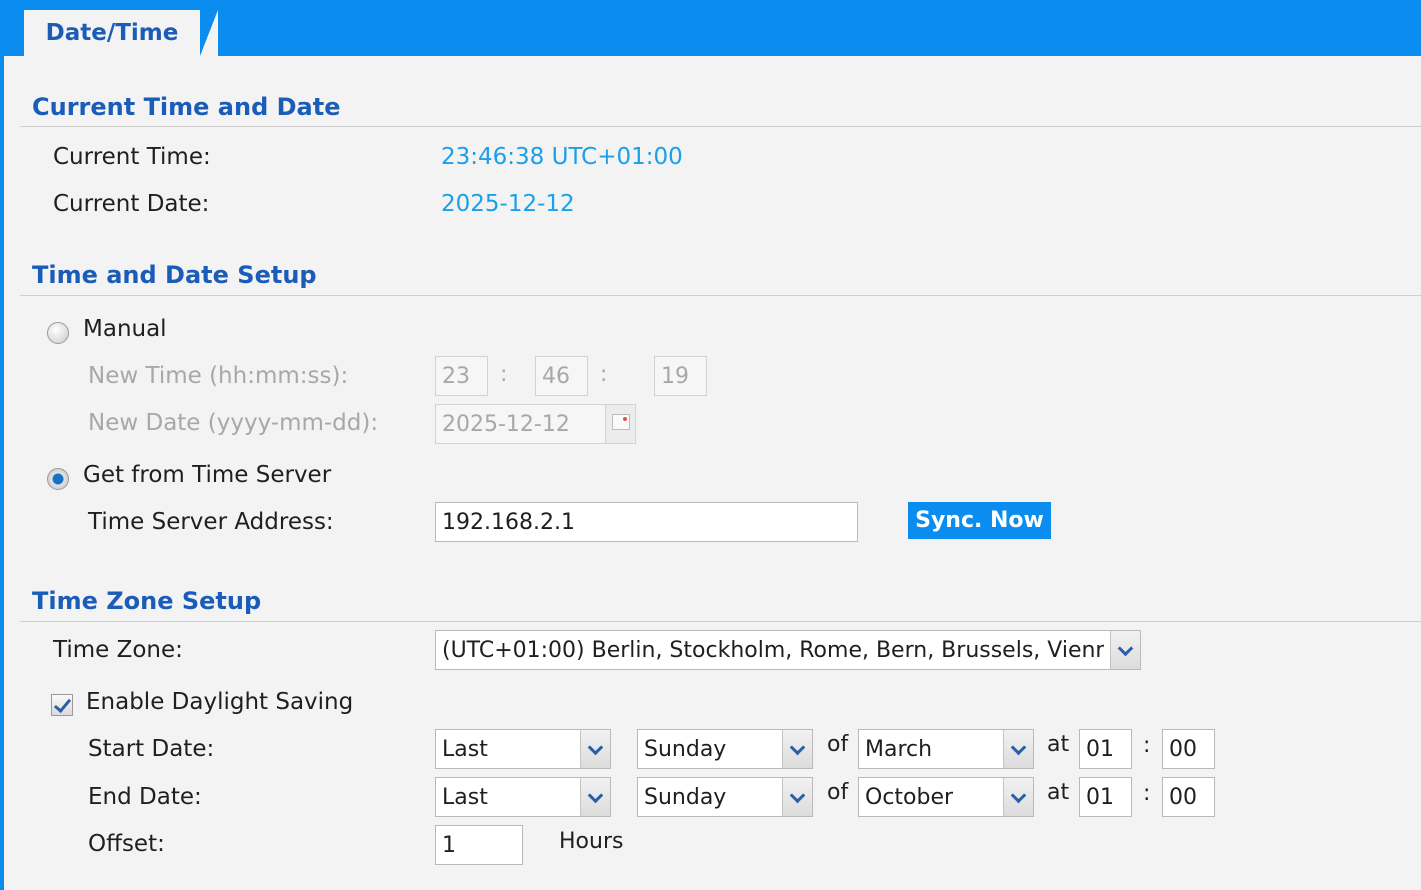  What do you see at coordinates (62, 705) in the screenshot?
I see `daylight-saving-checkbox` at bounding box center [62, 705].